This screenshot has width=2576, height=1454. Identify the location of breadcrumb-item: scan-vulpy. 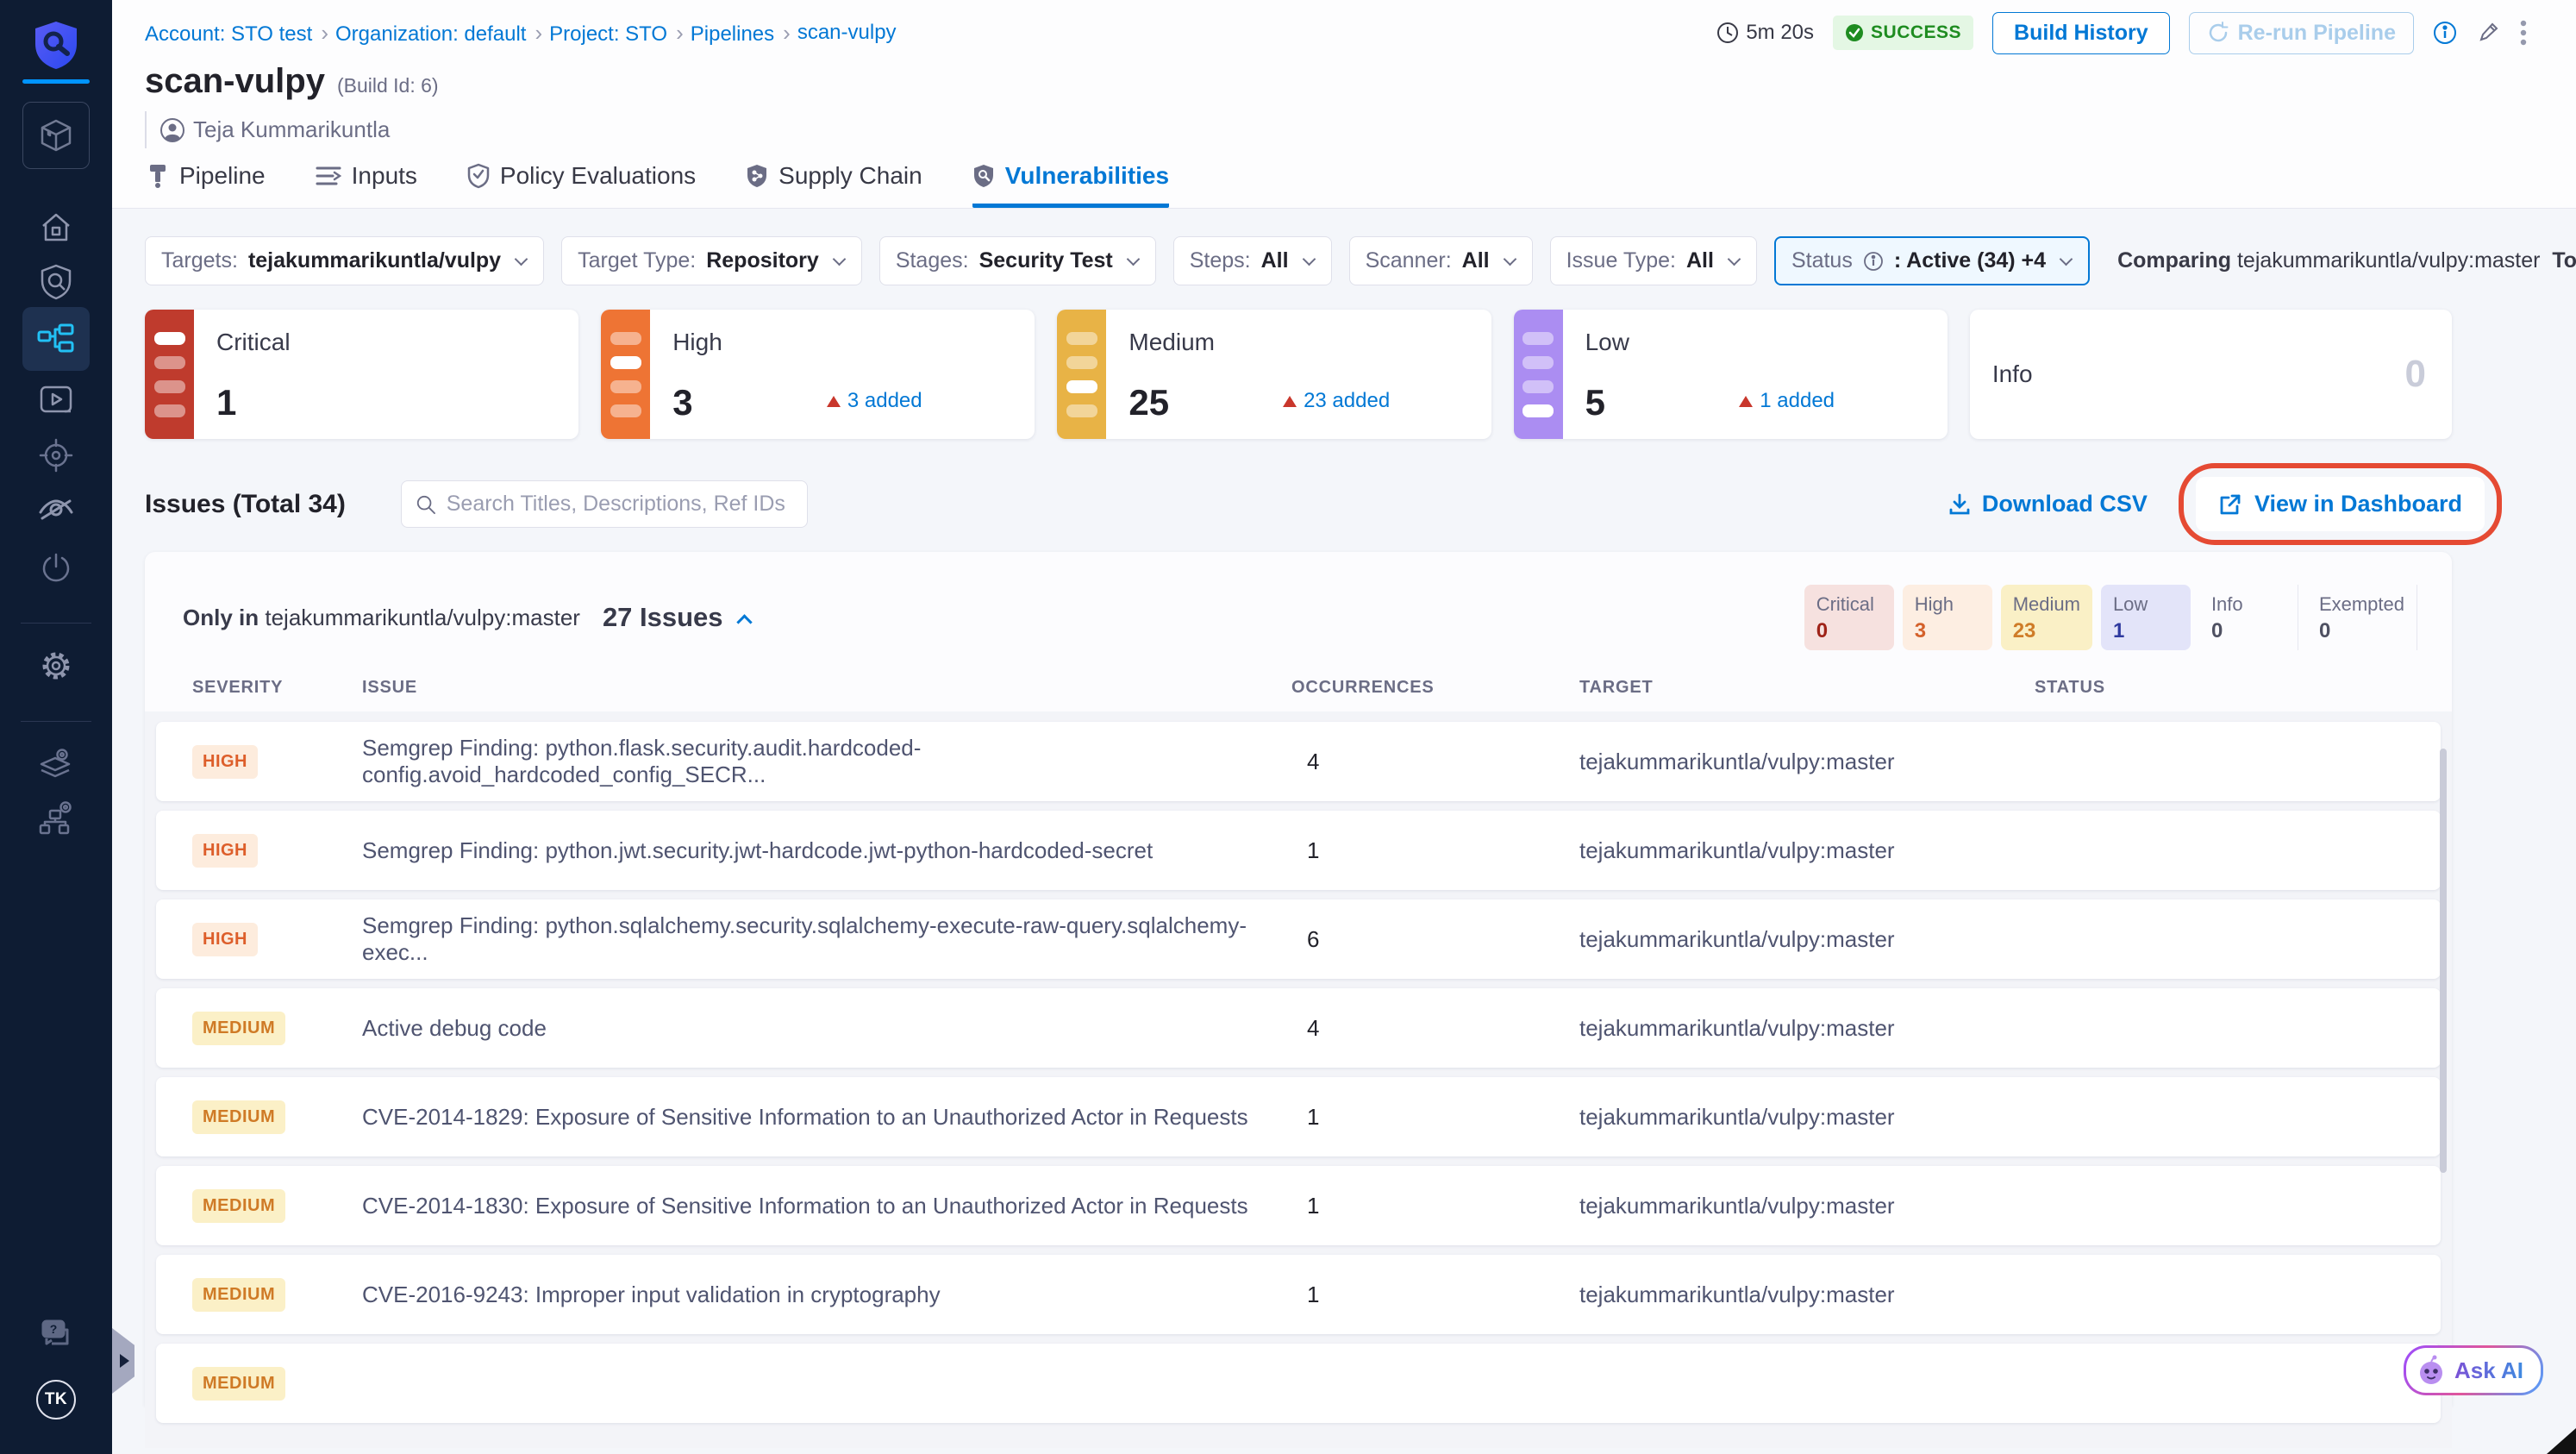
(847, 33).